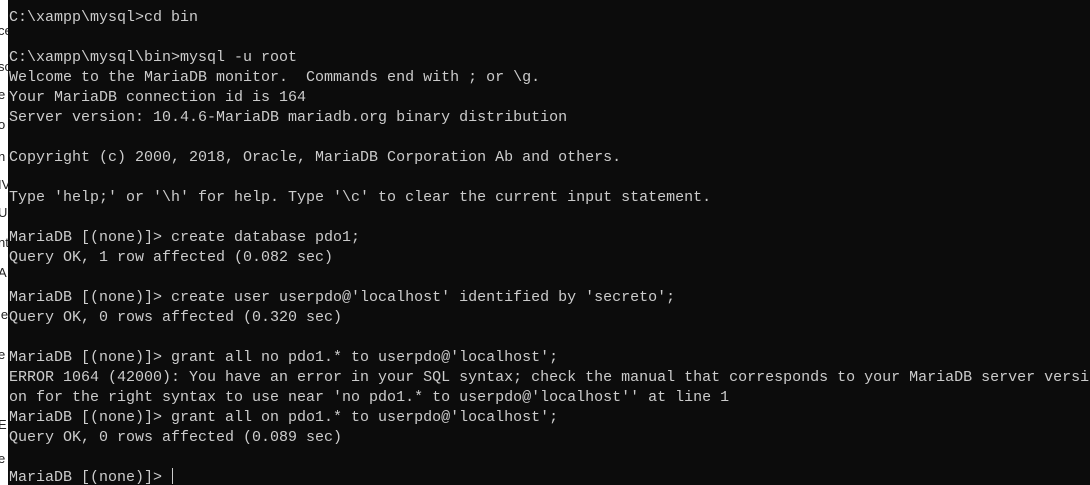  Describe the element at coordinates (3, 124) in the screenshot. I see `background-text-fragment: o` at that location.